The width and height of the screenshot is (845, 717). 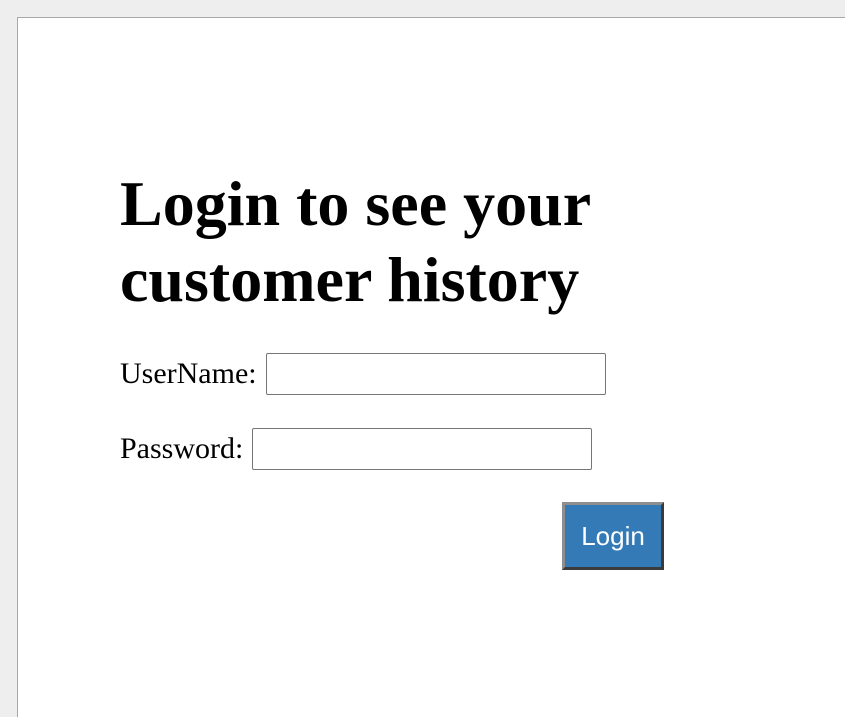 I want to click on page-title: Login to see your customer history, so click(x=355, y=241).